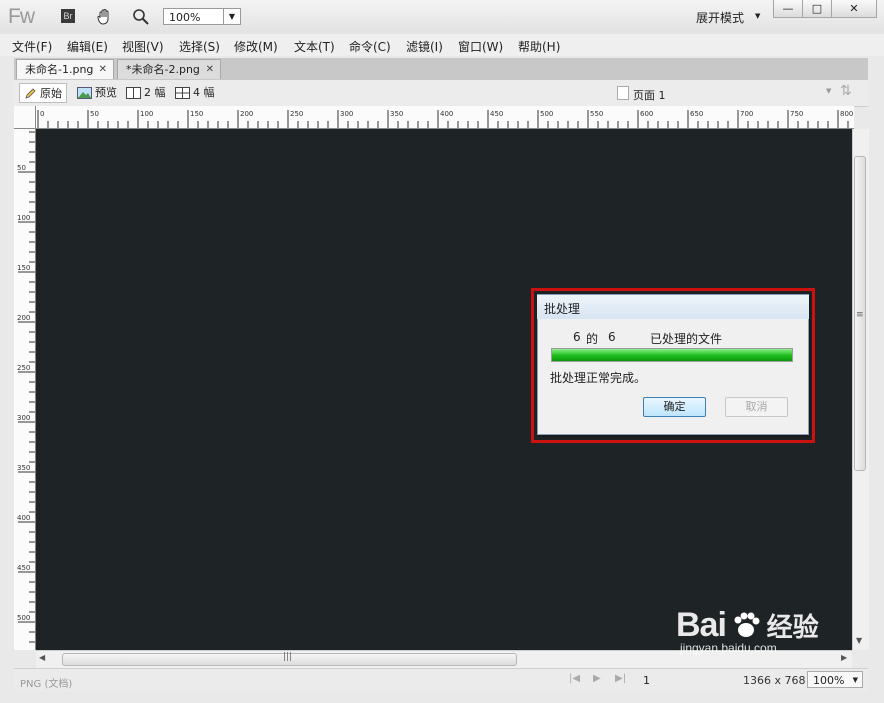 This screenshot has height=703, width=884. What do you see at coordinates (51, 93) in the screenshot?
I see `view-original-label: 原始` at bounding box center [51, 93].